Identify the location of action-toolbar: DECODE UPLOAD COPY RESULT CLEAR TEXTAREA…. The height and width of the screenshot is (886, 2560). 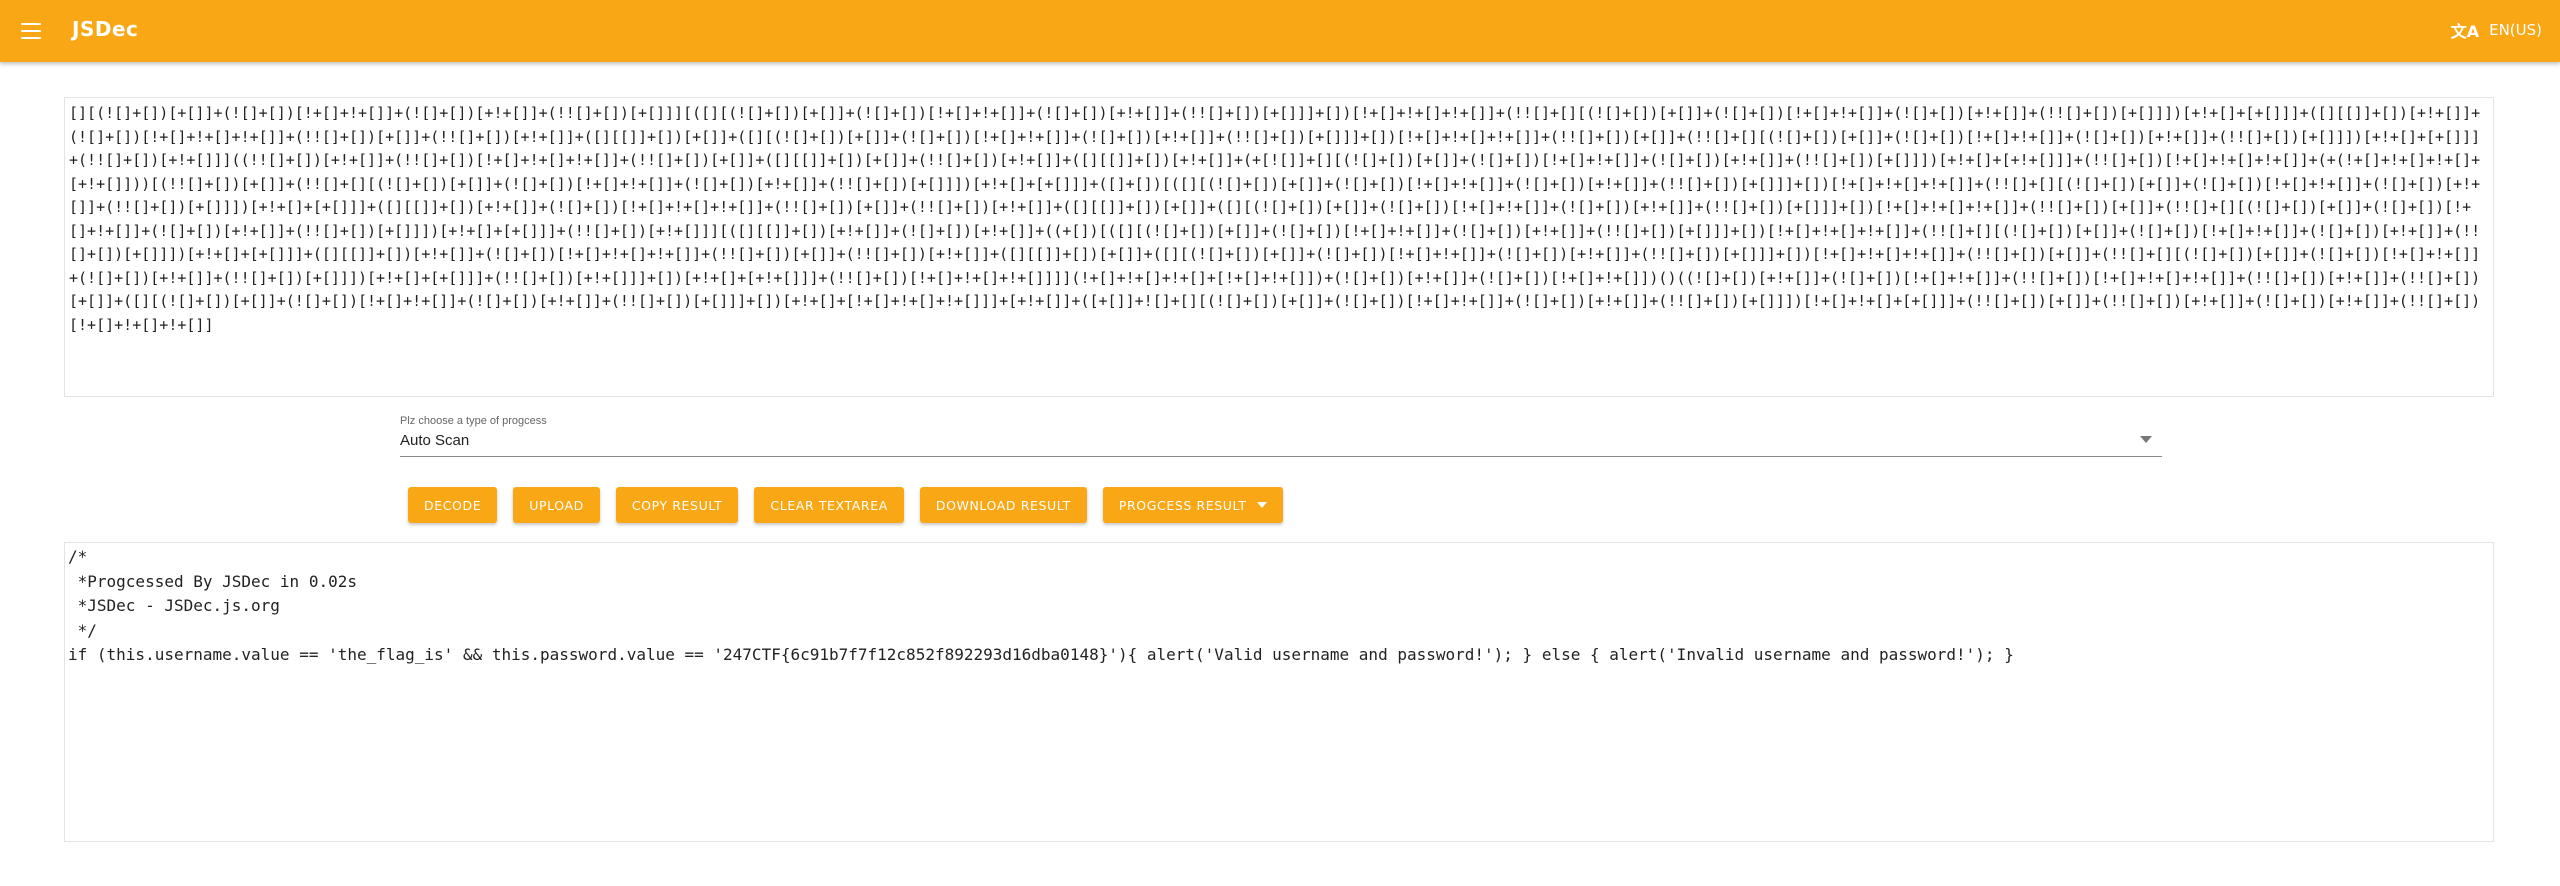
(845, 505).